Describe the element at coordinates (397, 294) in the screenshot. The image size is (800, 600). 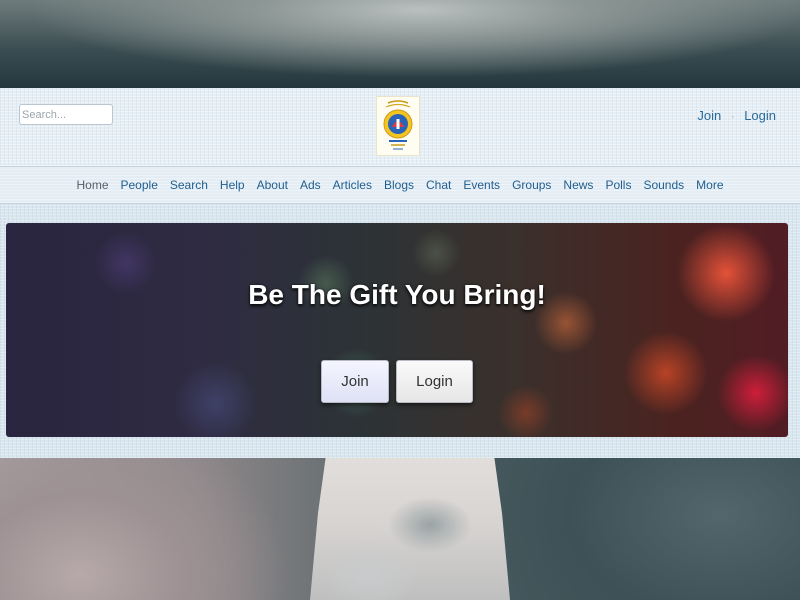
I see `hero-title: Be The Gift You Bring!` at that location.